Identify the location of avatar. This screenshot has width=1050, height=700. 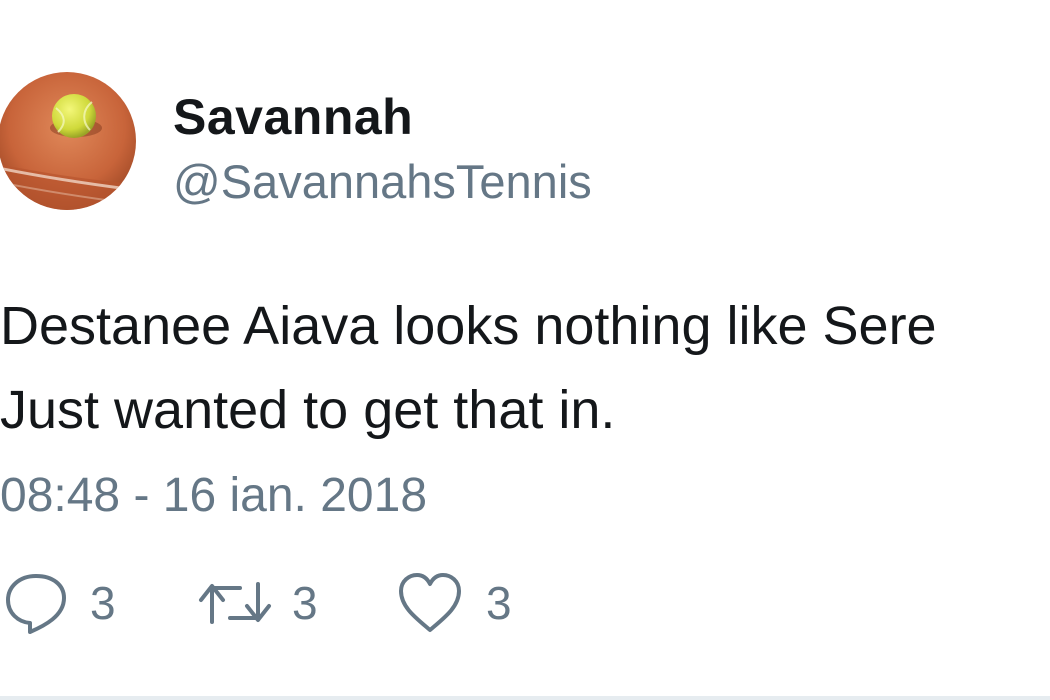
(68, 141).